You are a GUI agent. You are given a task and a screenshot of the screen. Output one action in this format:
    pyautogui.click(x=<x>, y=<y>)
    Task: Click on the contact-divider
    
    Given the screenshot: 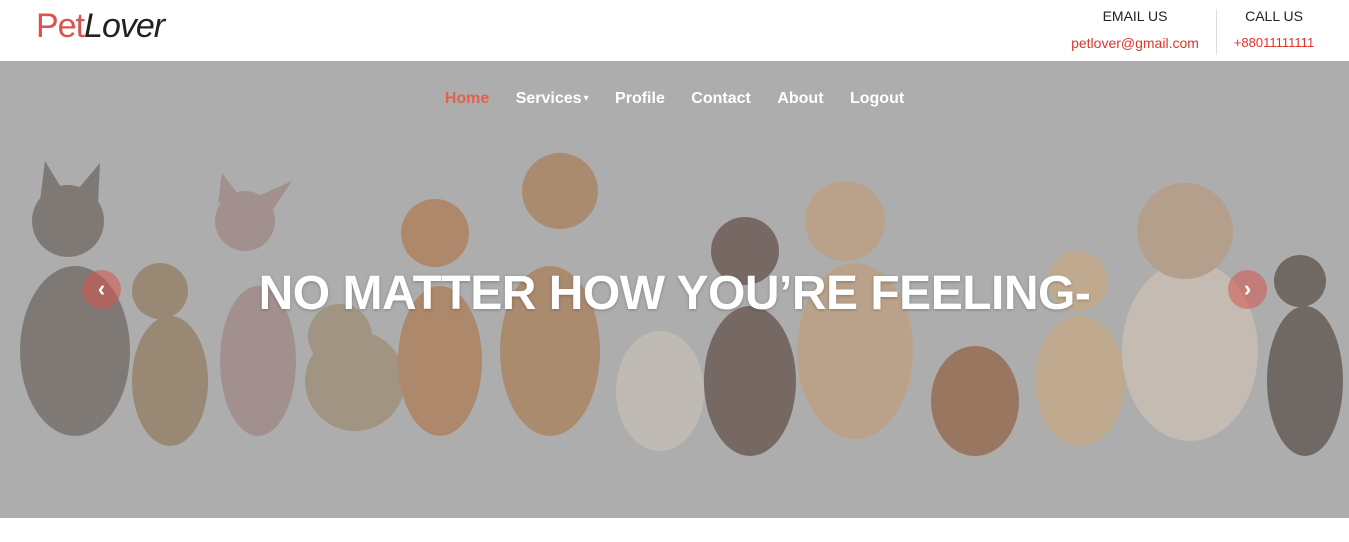 What is the action you would take?
    pyautogui.click(x=1216, y=32)
    